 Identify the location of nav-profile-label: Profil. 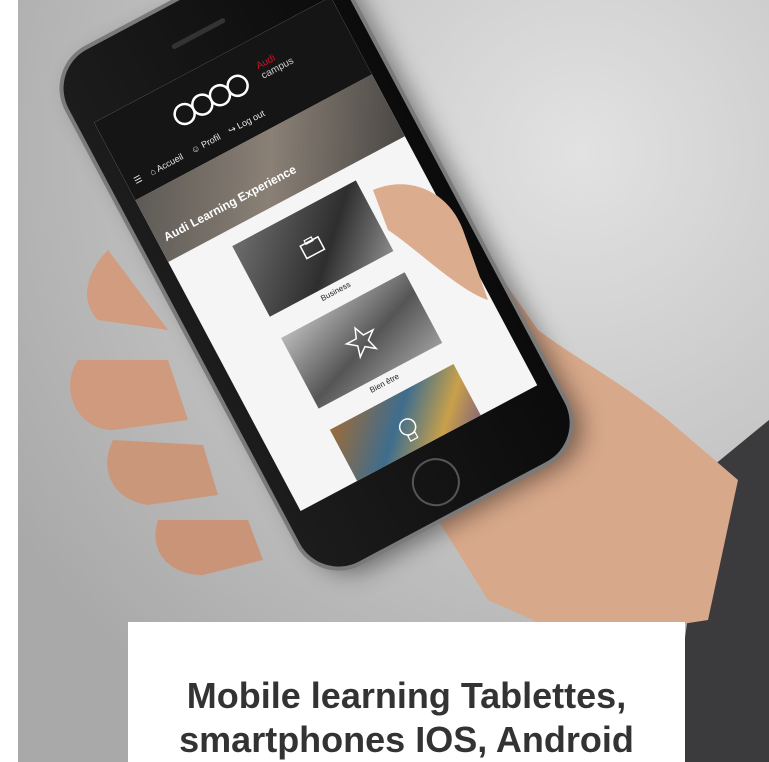
(211, 141).